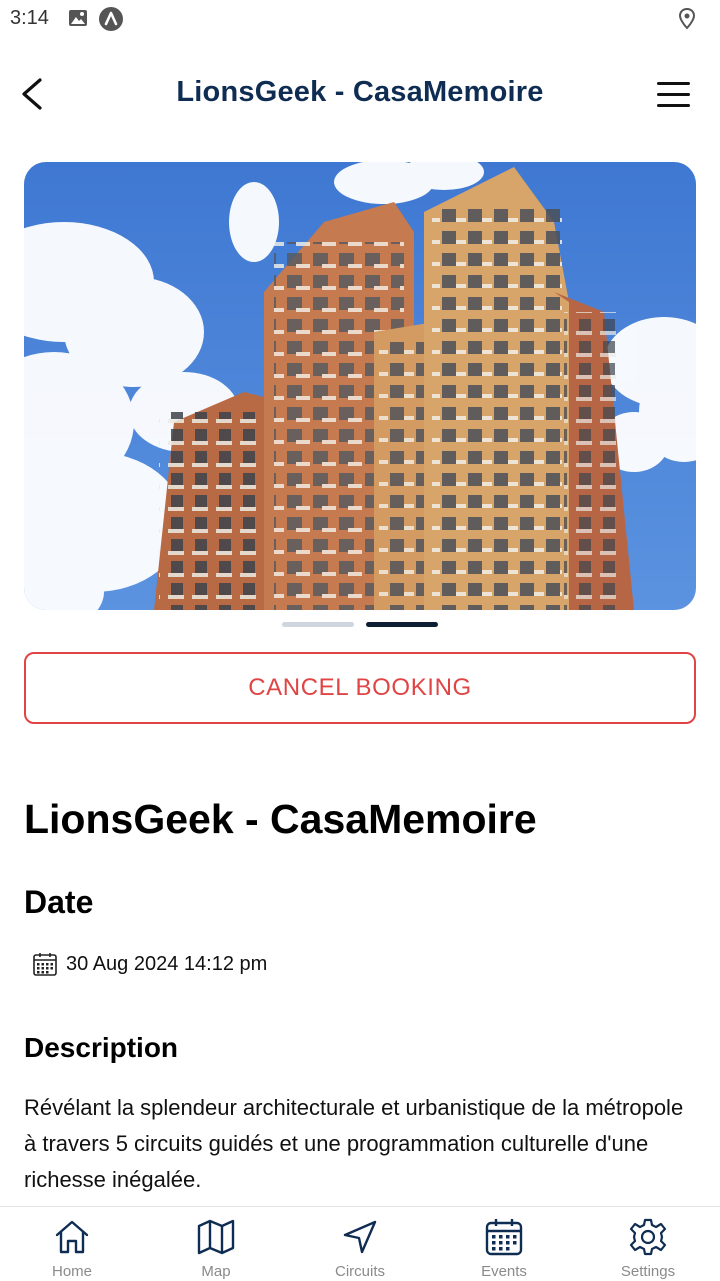 This screenshot has width=720, height=1281. I want to click on nav-item-map: Map, so click(216, 1244).